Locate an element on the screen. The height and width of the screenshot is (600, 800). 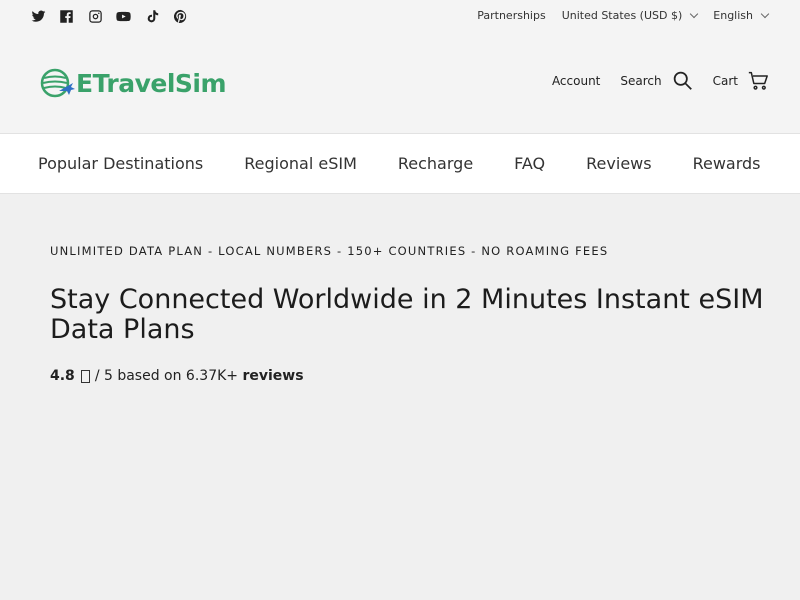
site-logo: ETravelSim is located at coordinates (133, 83).